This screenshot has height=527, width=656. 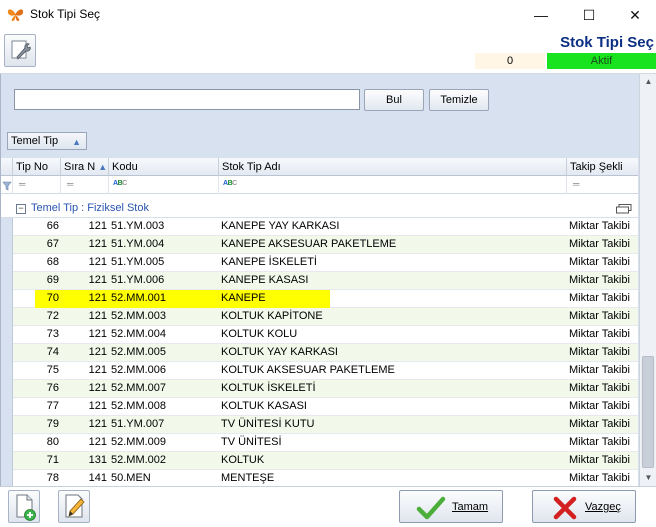 I want to click on edit-button, so click(x=74, y=506).